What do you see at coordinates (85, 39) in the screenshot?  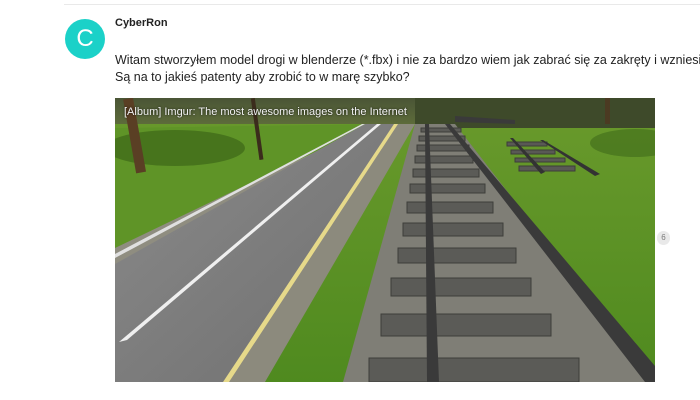 I see `user-avatar: C` at bounding box center [85, 39].